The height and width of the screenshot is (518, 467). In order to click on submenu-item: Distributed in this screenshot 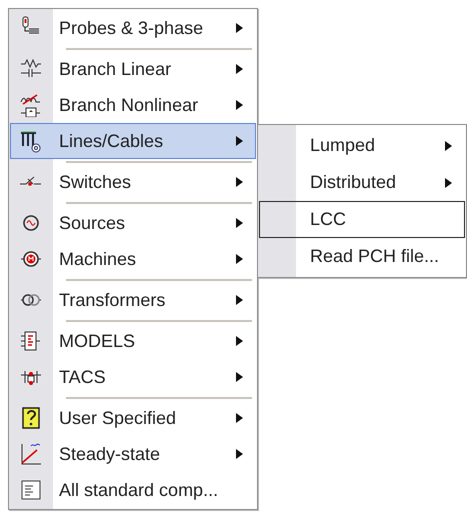, I will do `click(362, 182)`.